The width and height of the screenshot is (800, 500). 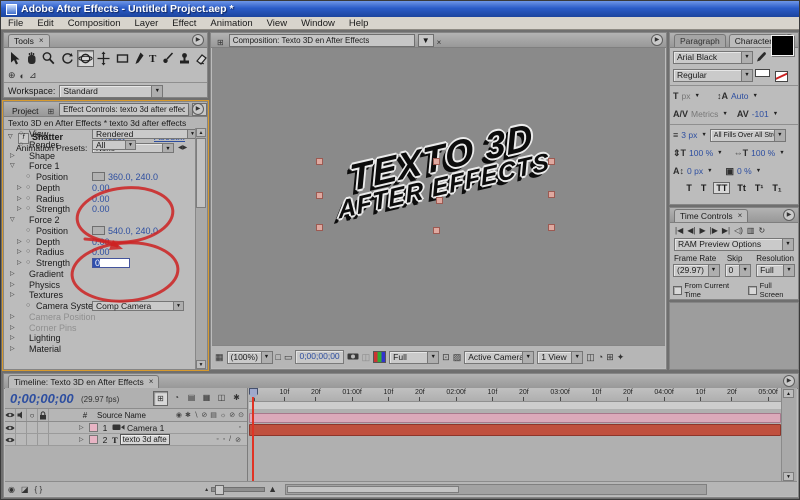 I want to click on source-name-column-header: Source Name, so click(x=121, y=415).